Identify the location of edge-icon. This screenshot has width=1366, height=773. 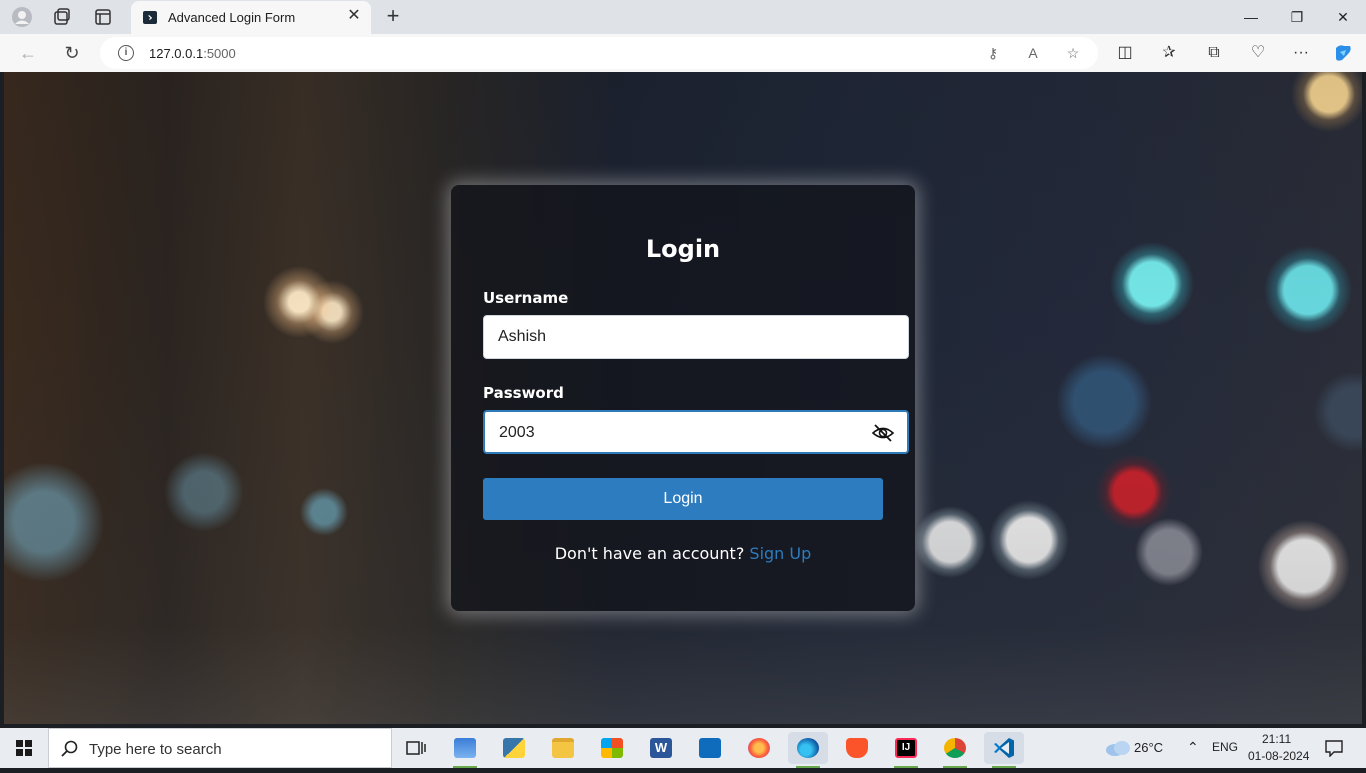
(808, 750).